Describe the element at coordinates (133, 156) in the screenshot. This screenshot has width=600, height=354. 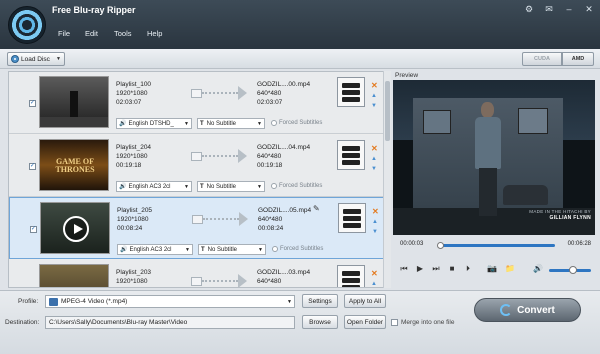
I see `source-info: Playlist_204 1920*1080 00:19:18` at that location.